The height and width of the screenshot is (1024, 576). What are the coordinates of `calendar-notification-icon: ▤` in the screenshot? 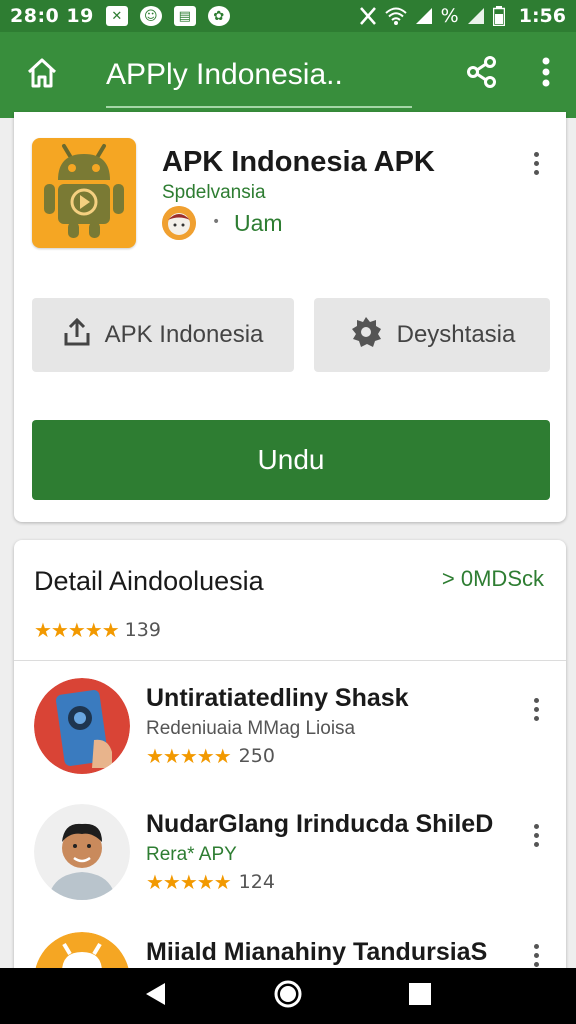 It's located at (184, 16).